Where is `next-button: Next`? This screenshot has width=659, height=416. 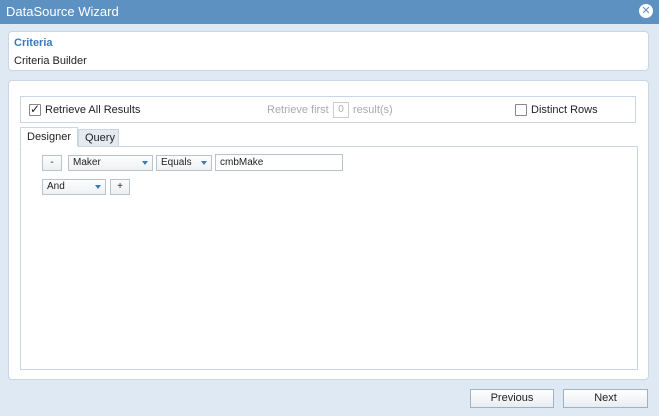
next-button: Next is located at coordinates (605, 398).